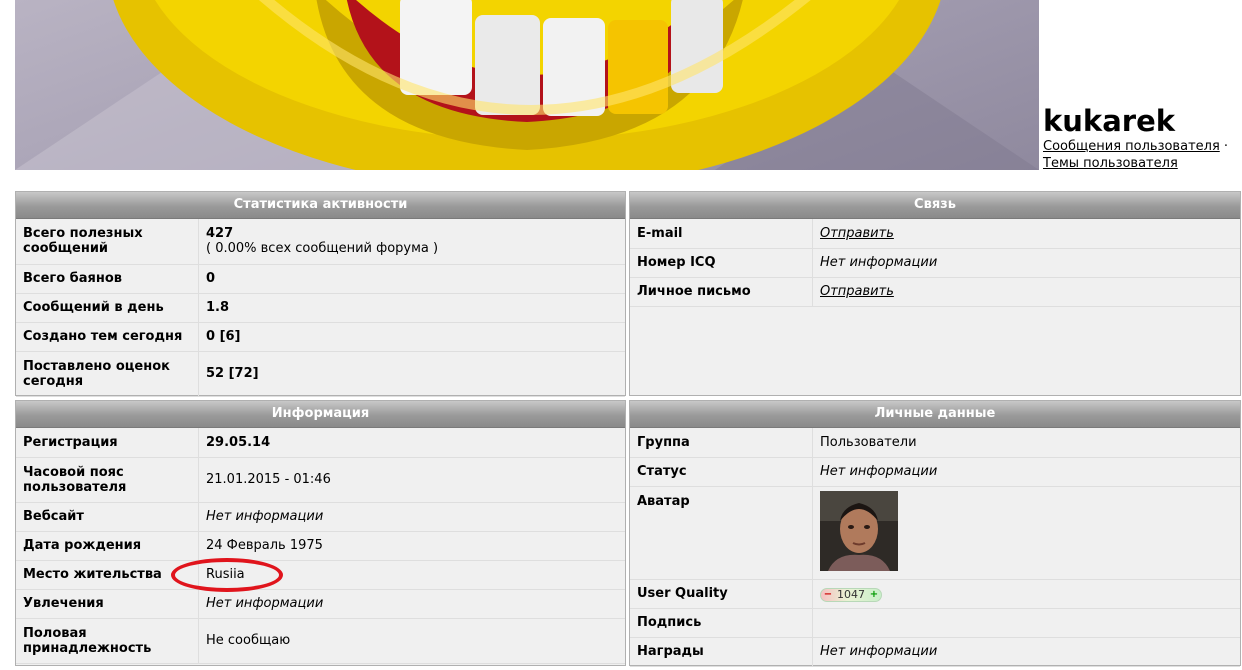 The image size is (1242, 670). What do you see at coordinates (828, 594) in the screenshot?
I see `rate-down-button: −` at bounding box center [828, 594].